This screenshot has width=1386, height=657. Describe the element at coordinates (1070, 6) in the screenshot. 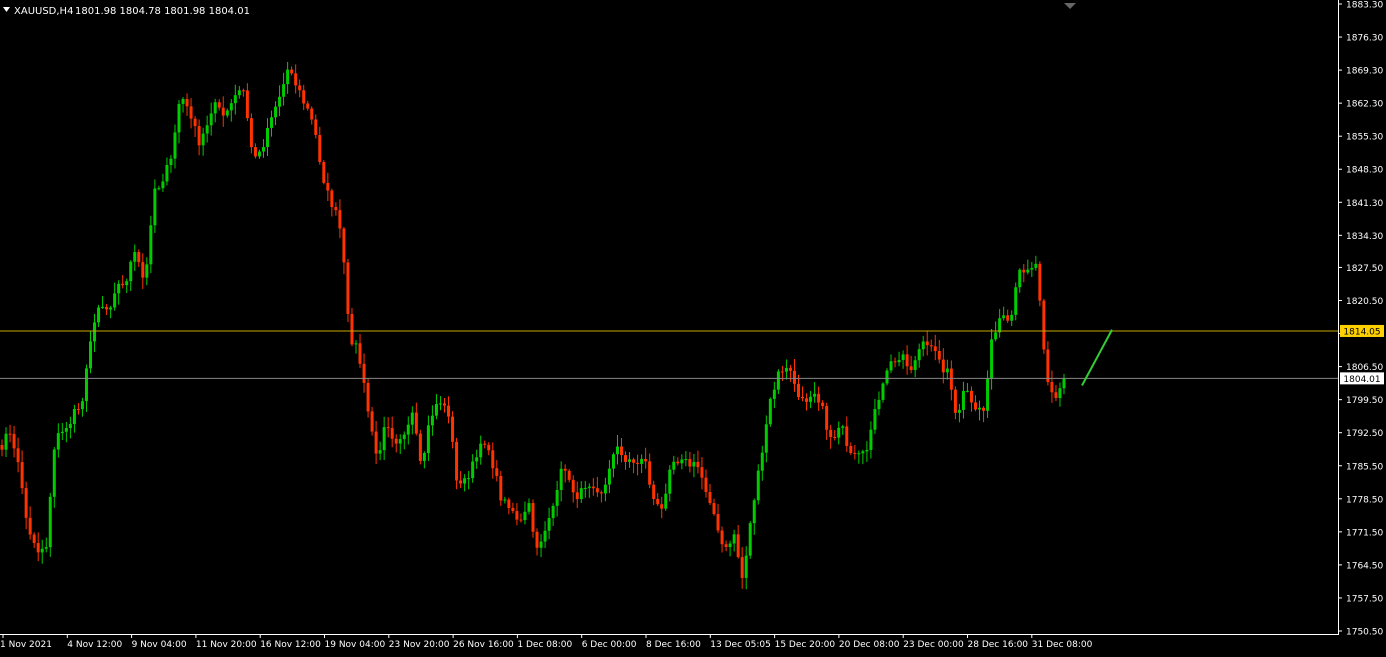

I see `chart-shift-marker` at that location.